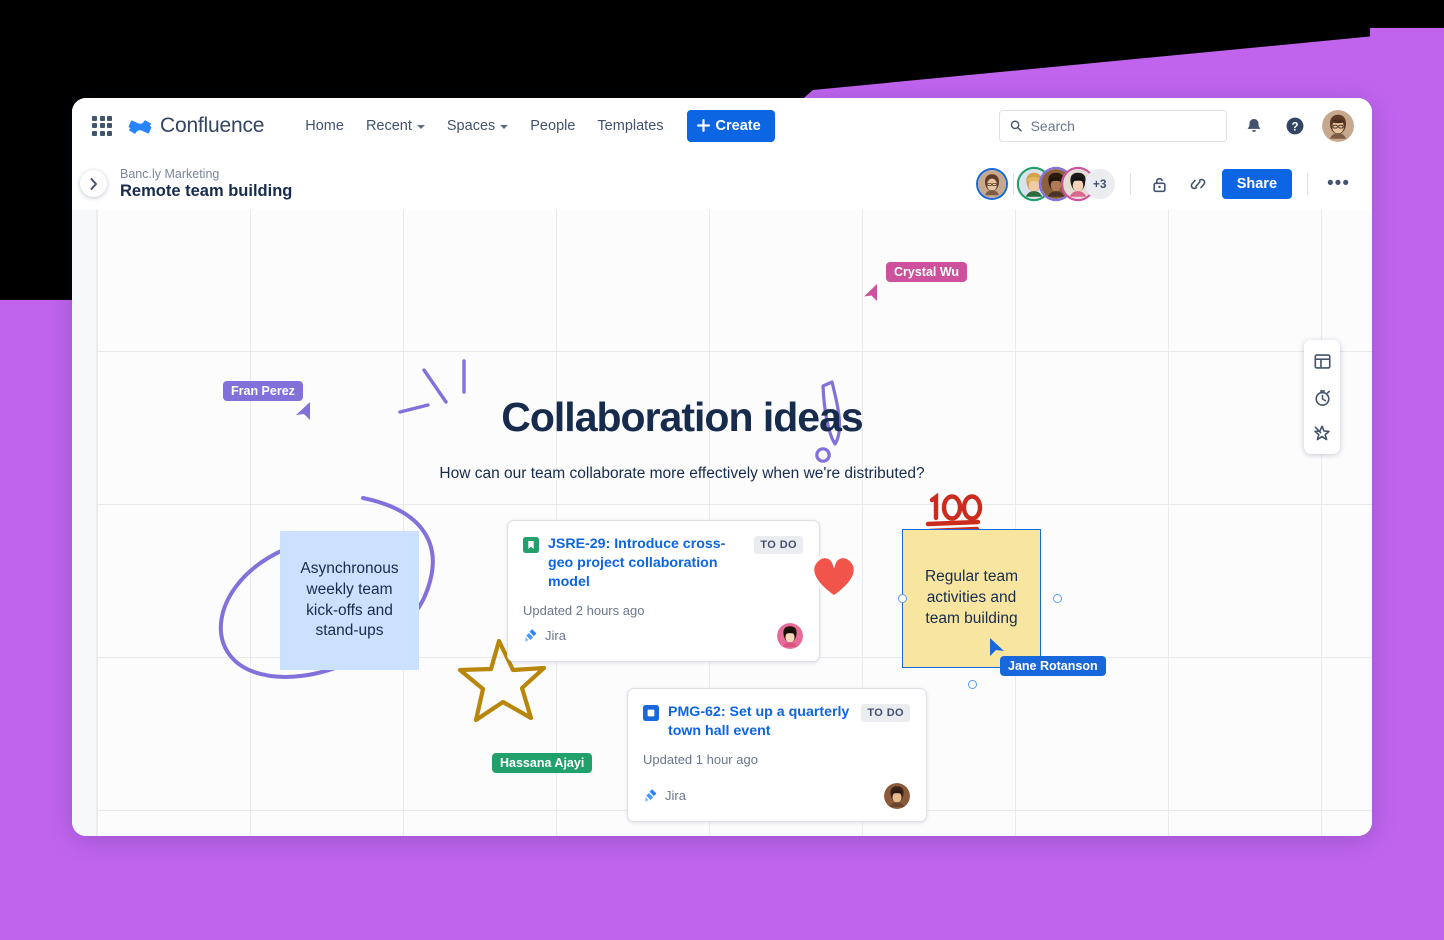 The image size is (1444, 940). What do you see at coordinates (1338, 125) in the screenshot?
I see `user-avatar` at bounding box center [1338, 125].